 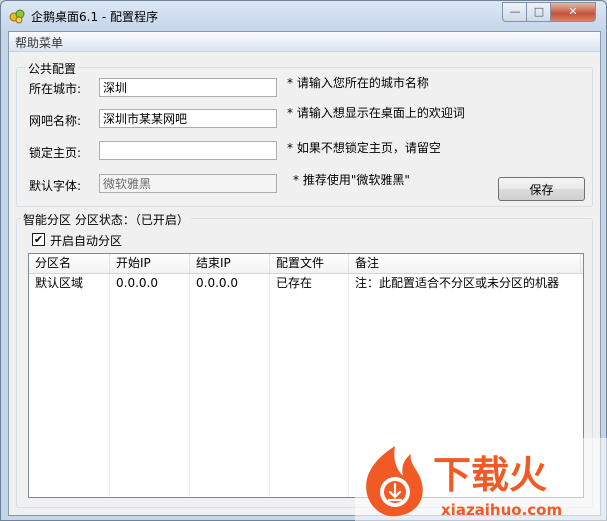 What do you see at coordinates (137, 283) in the screenshot?
I see `cell-start-ip: 0.0.0.0` at bounding box center [137, 283].